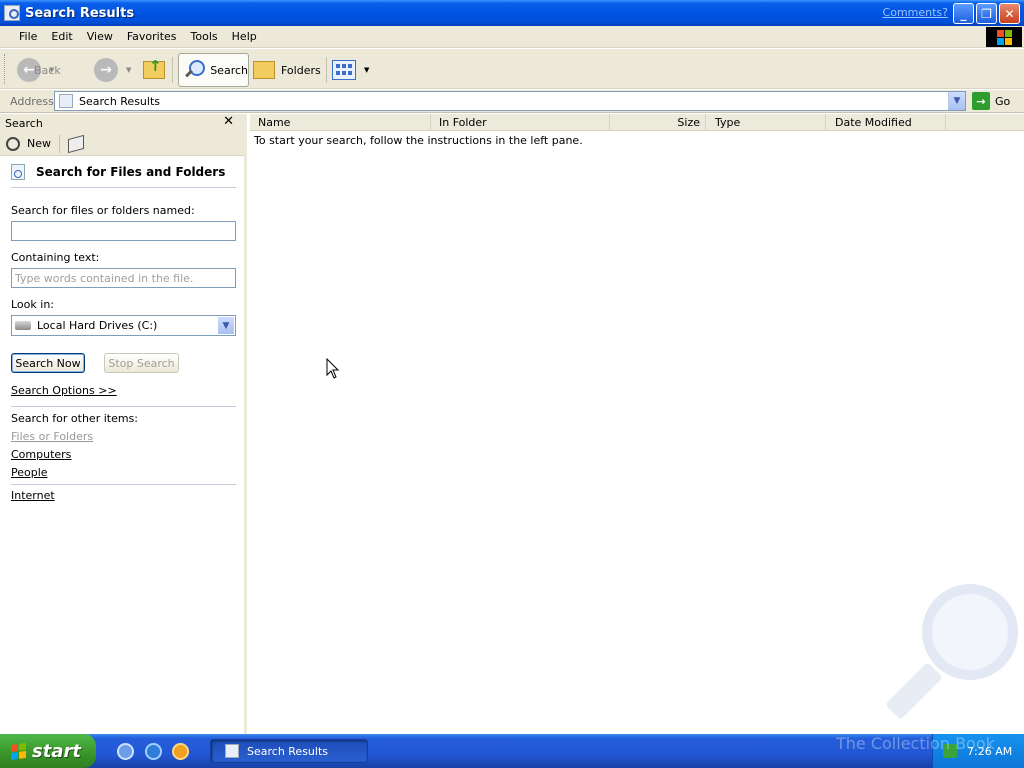 The image size is (1024, 768). I want to click on column-date-modified: Date Modified, so click(886, 122).